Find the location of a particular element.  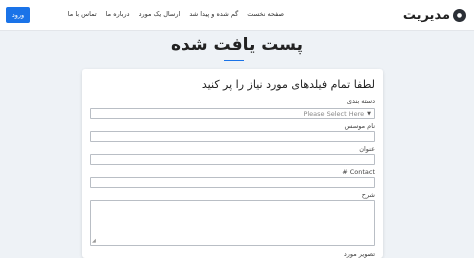

nav-link-about: درباره ما is located at coordinates (118, 14).